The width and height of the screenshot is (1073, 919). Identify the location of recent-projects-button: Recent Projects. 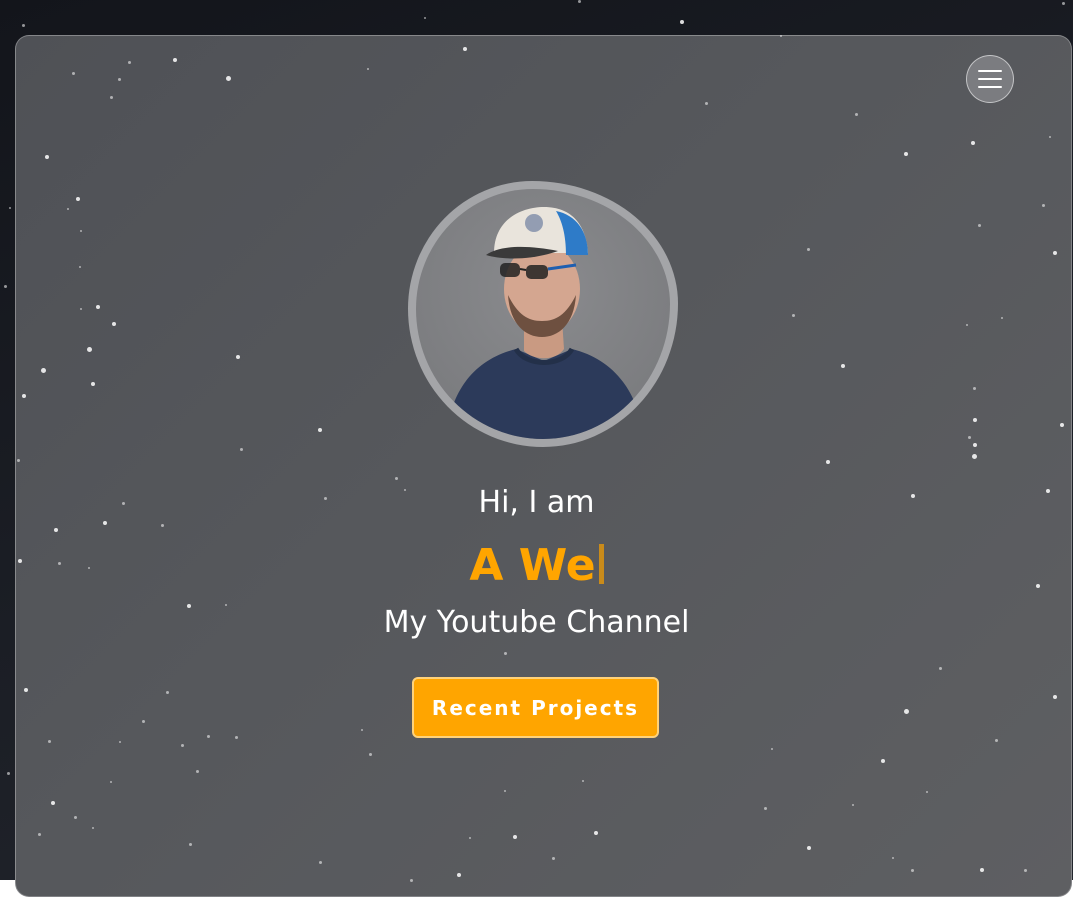
(535, 707).